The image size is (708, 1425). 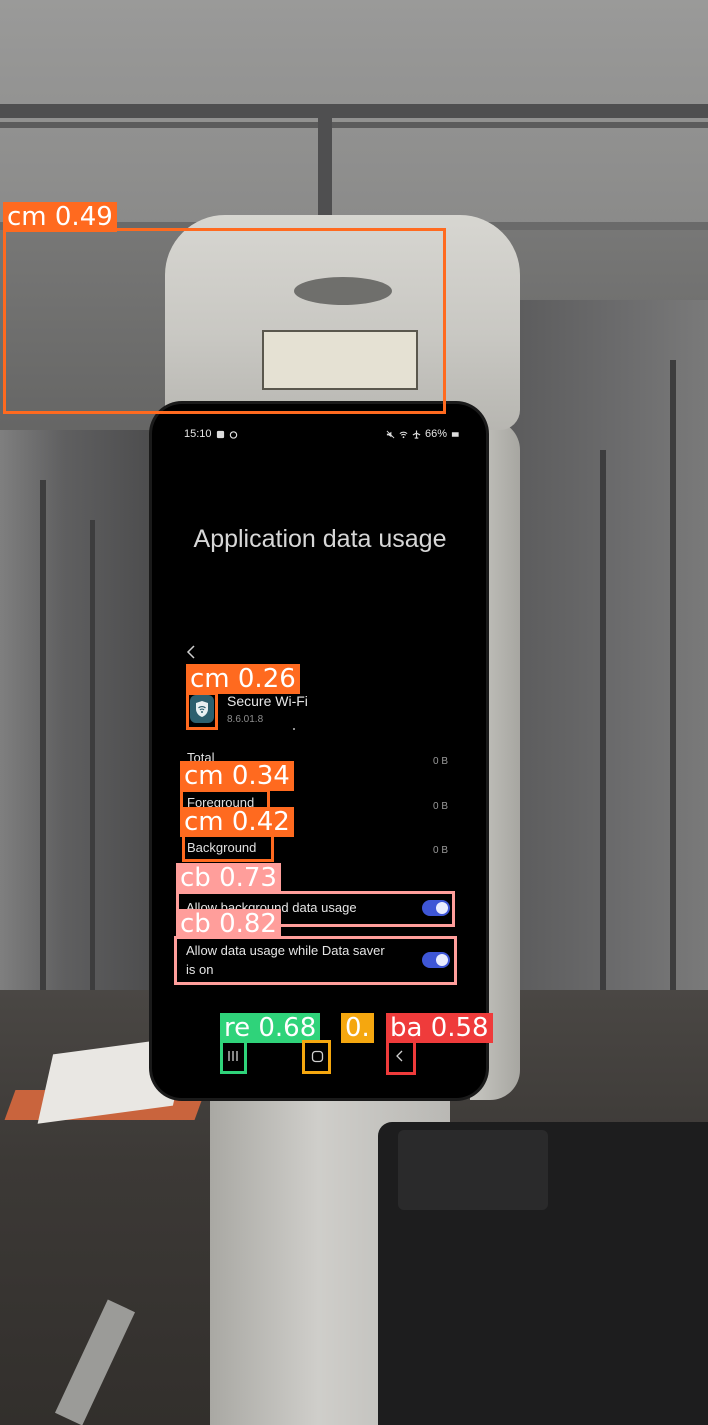 What do you see at coordinates (322, 435) in the screenshot?
I see `status-bar: 15:10 66%` at bounding box center [322, 435].